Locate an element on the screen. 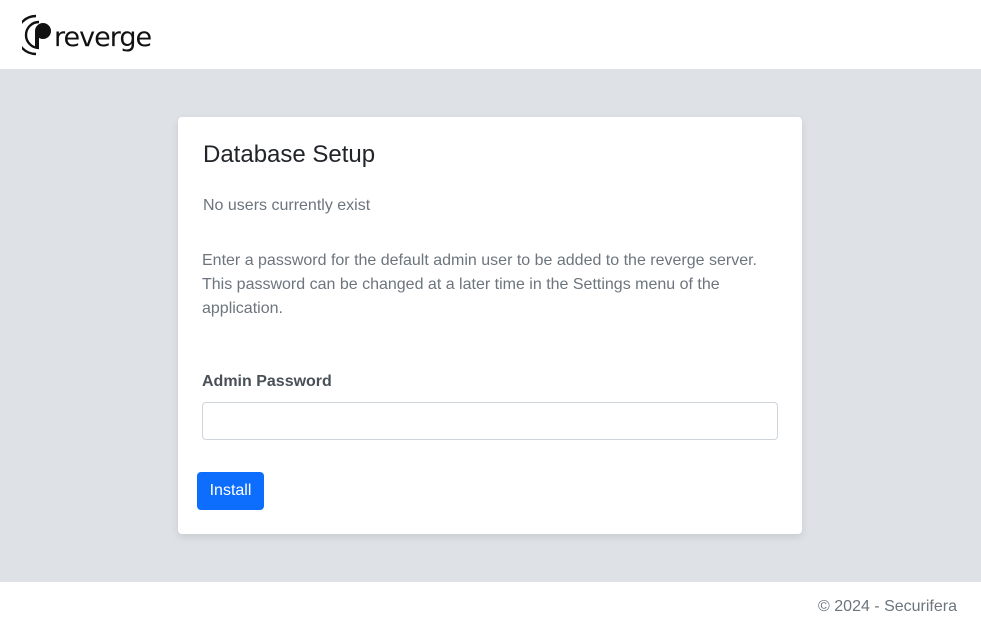 This screenshot has height=629, width=981. brand-link: reverge is located at coordinates (87, 35).